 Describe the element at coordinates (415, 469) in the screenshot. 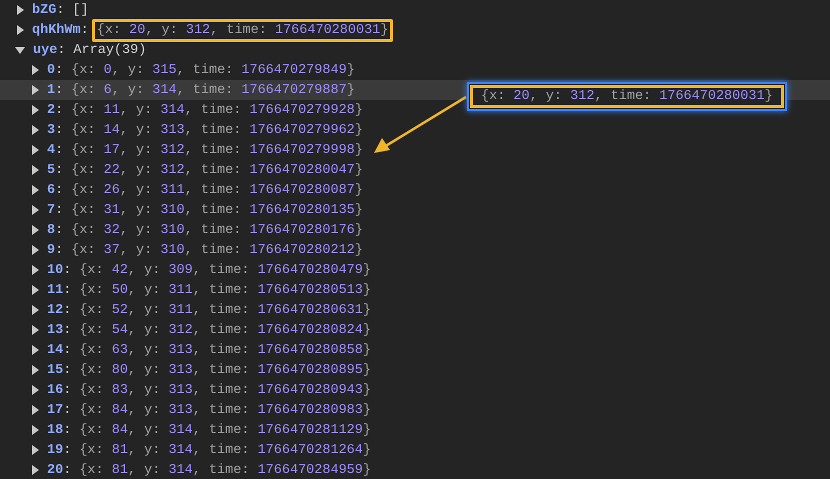

I see `array-item-row: 20: {x: 81, y: 314, time: 1766470284959}` at that location.